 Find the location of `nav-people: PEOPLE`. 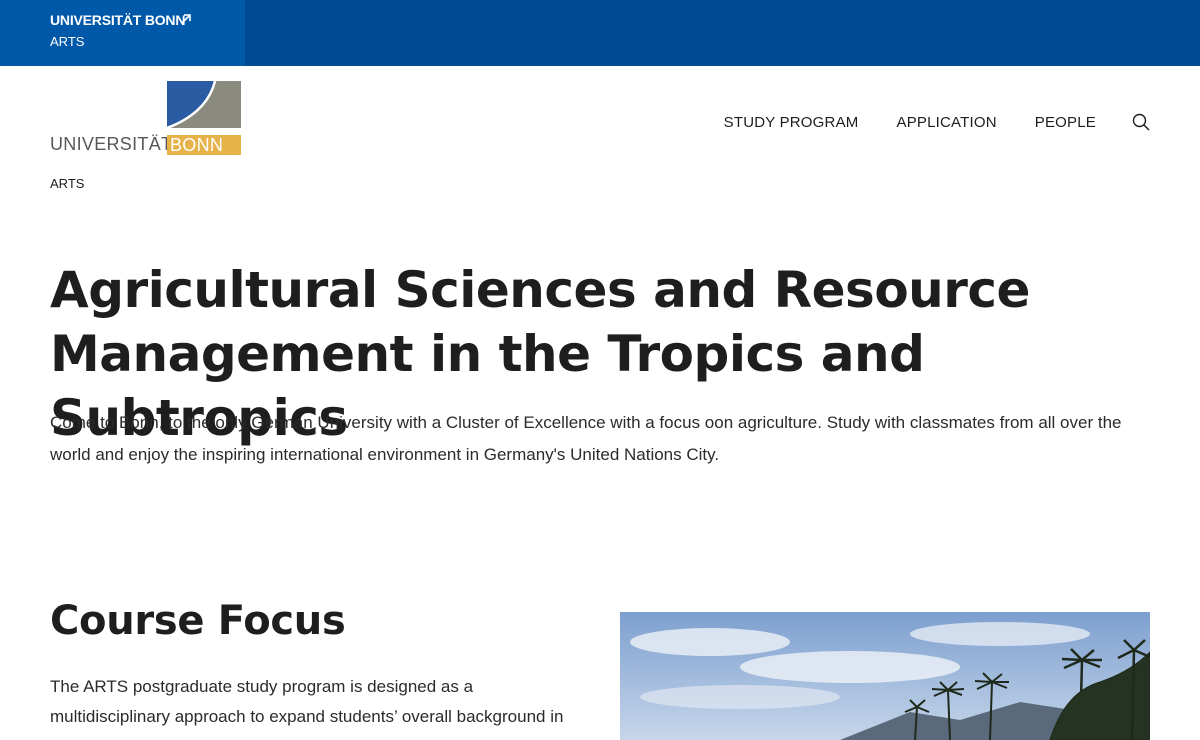

nav-people: PEOPLE is located at coordinates (1065, 122).